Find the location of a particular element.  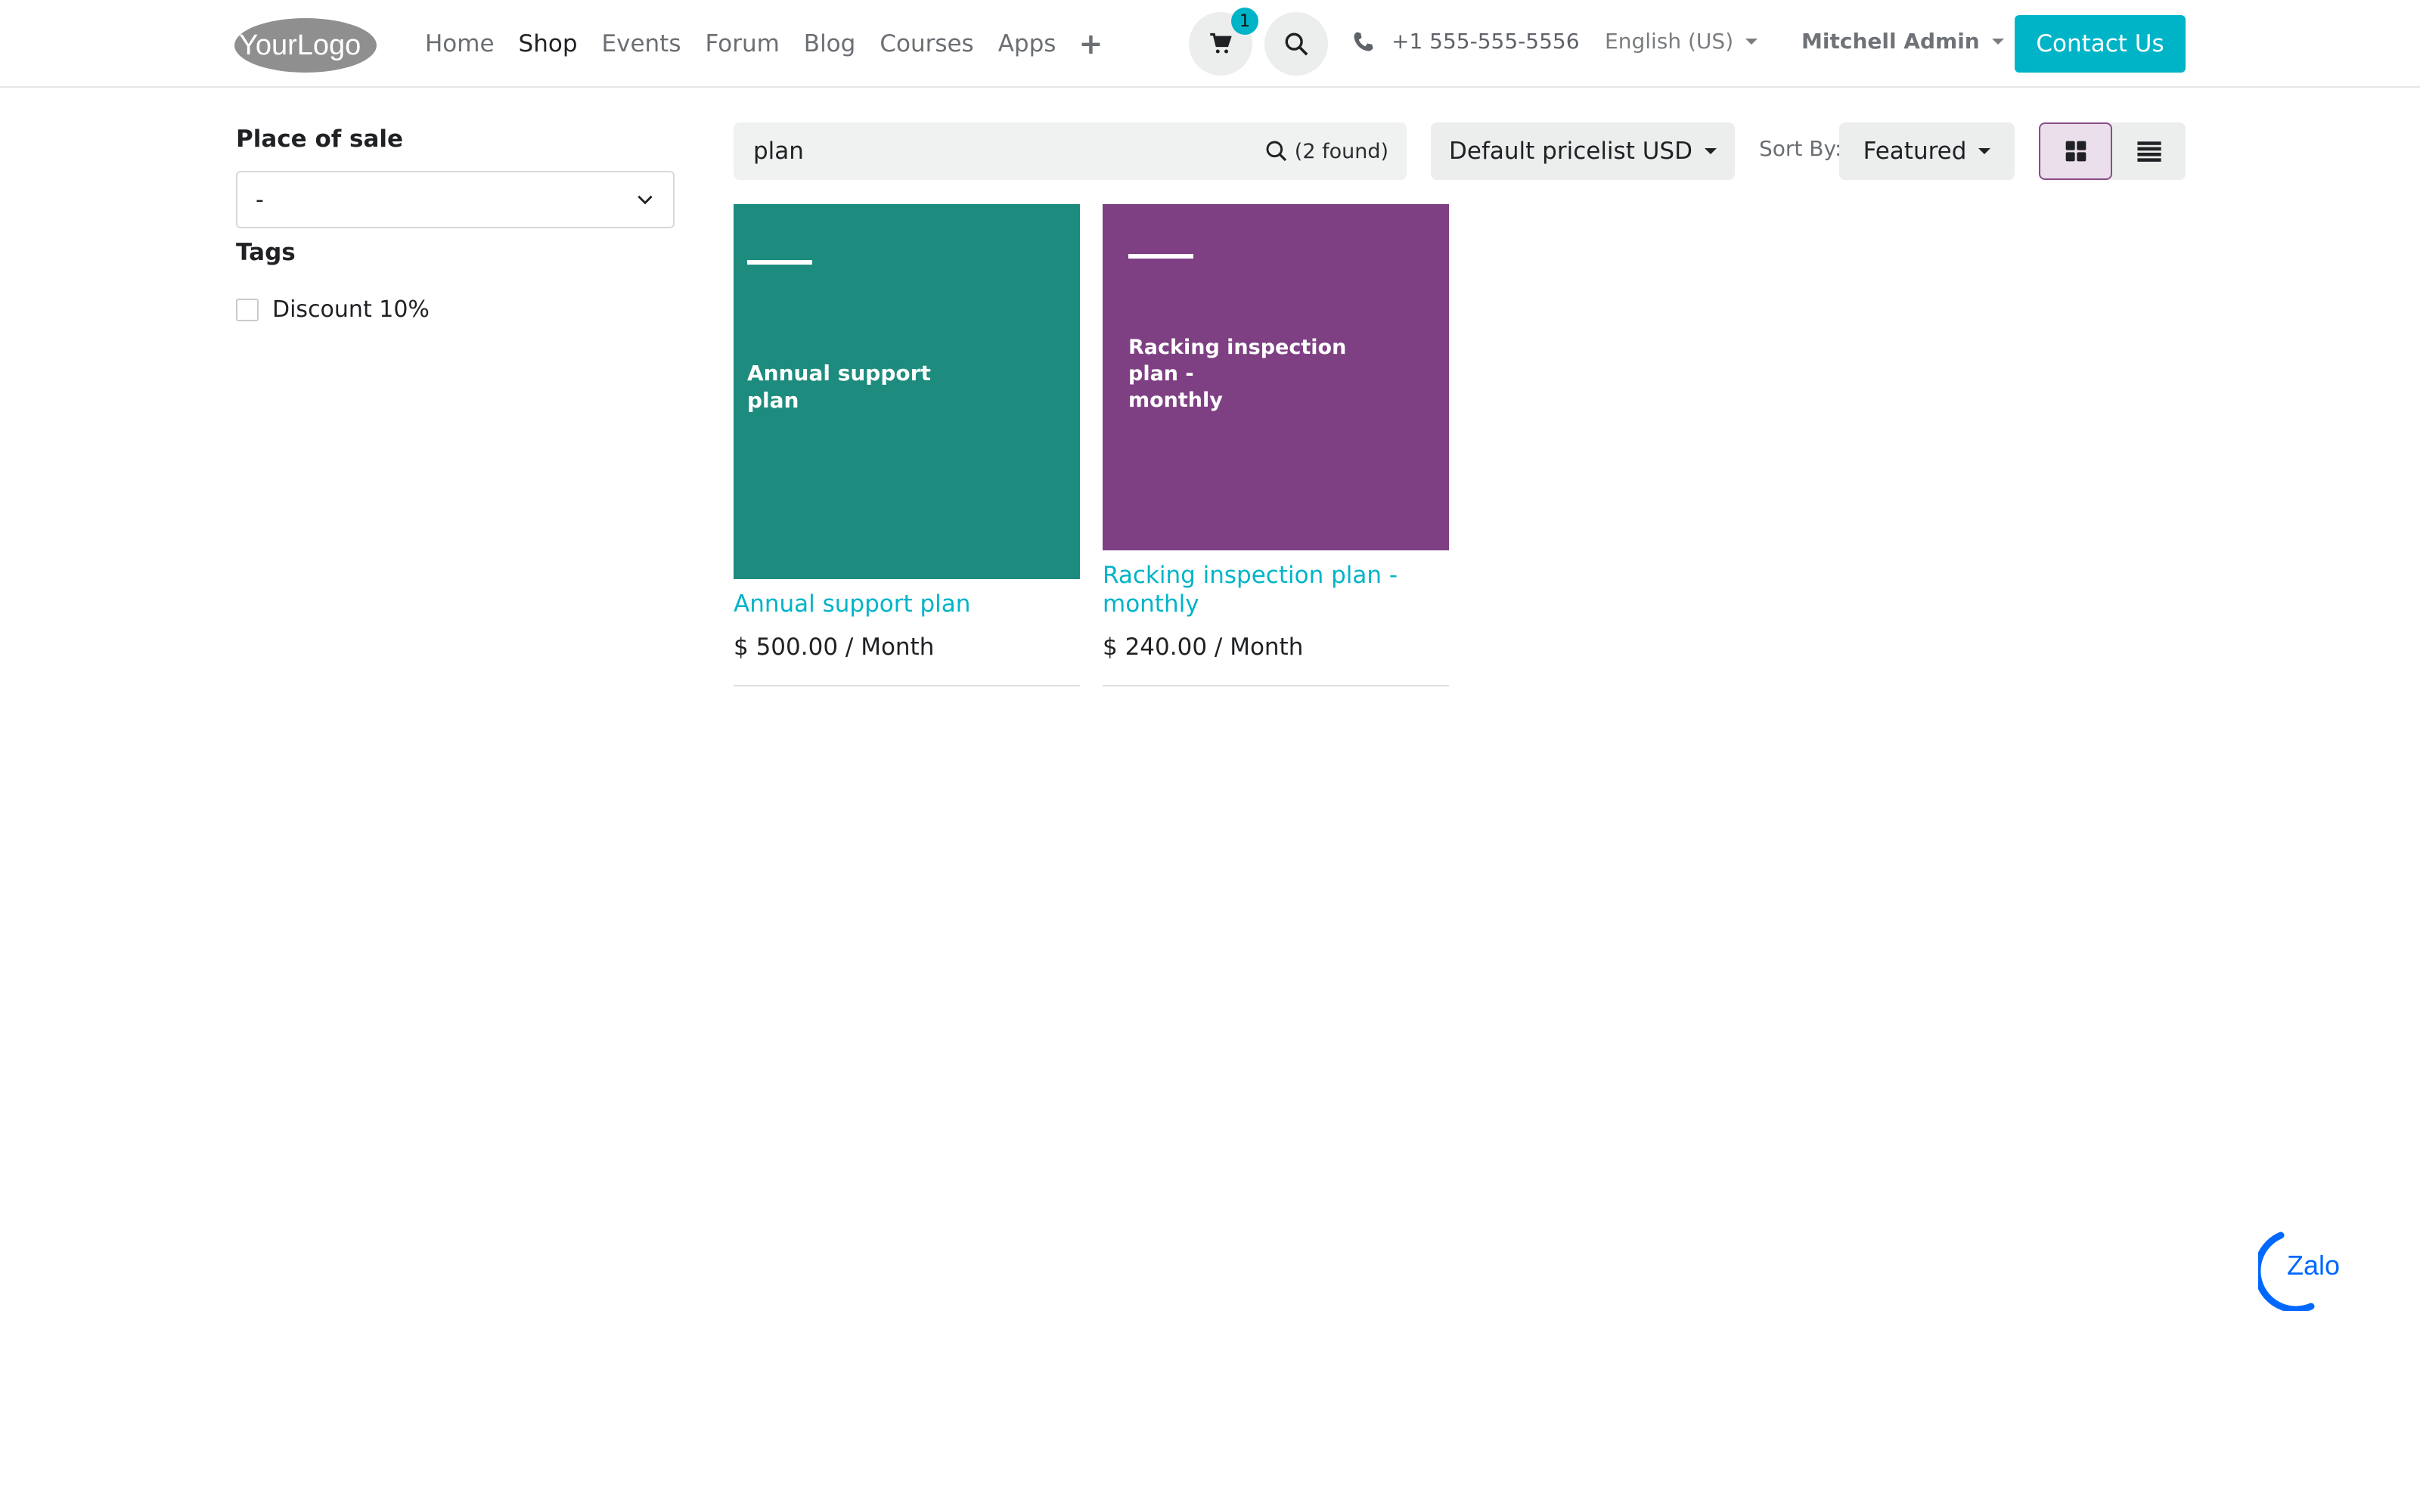

user-menu: Mitchell Admin is located at coordinates (1903, 42).